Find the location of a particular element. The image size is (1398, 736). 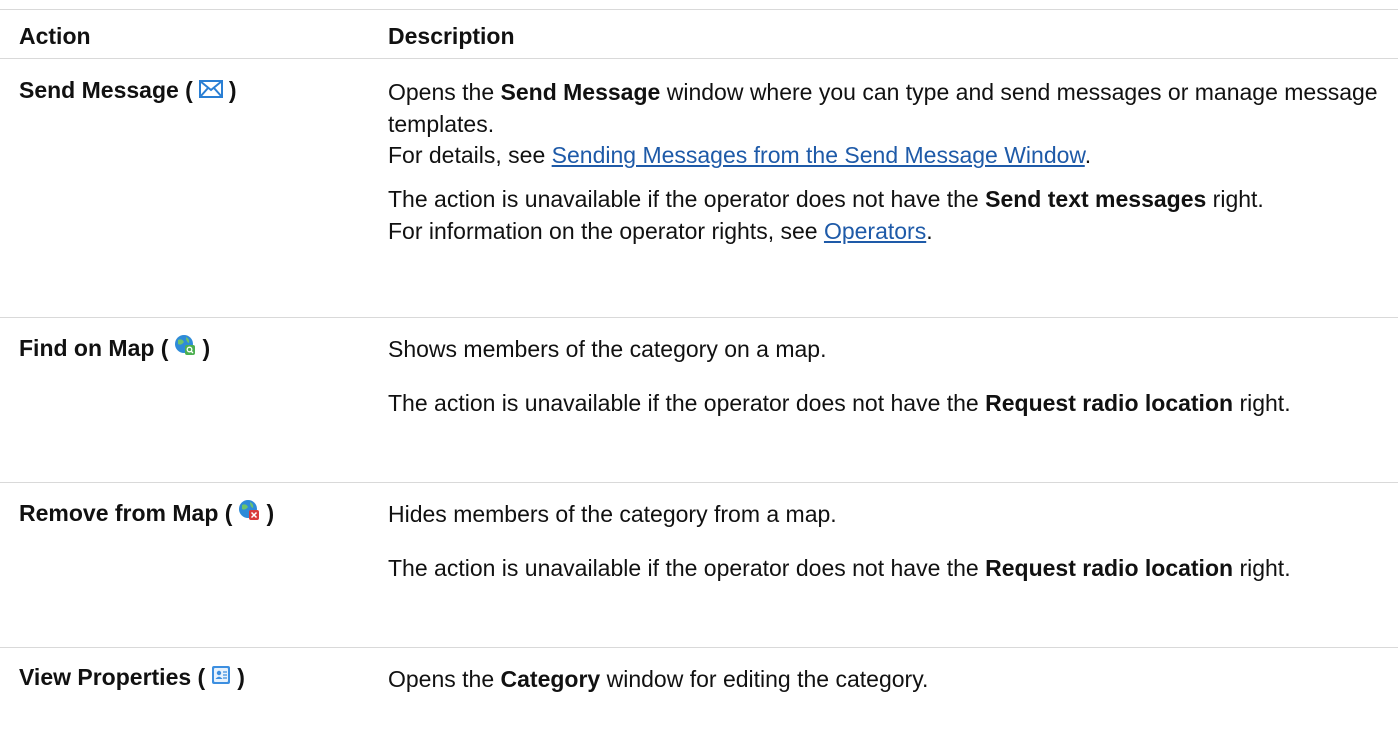

action-remove-from-map: Remove from Map ( ) is located at coordinates (146, 513).